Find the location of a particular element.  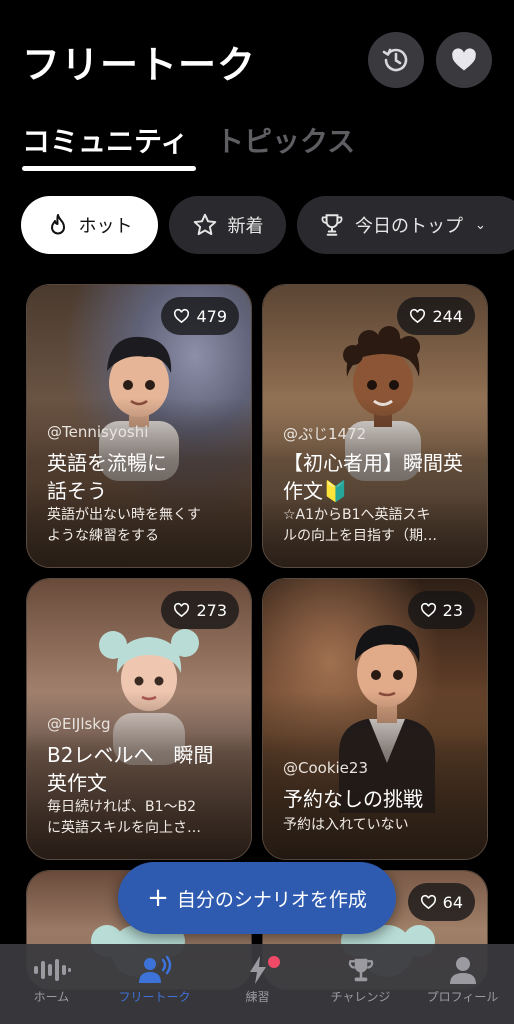

card-author: @Tennisyoshi is located at coordinates (98, 432).